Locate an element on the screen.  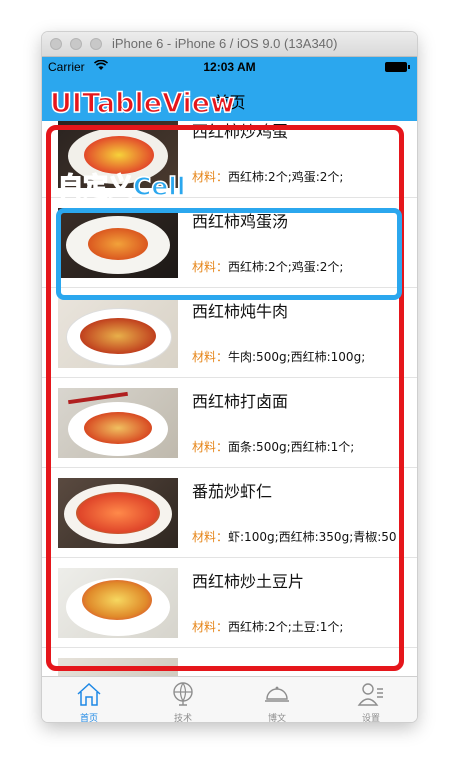
close-window-button is located at coordinates (56, 44).